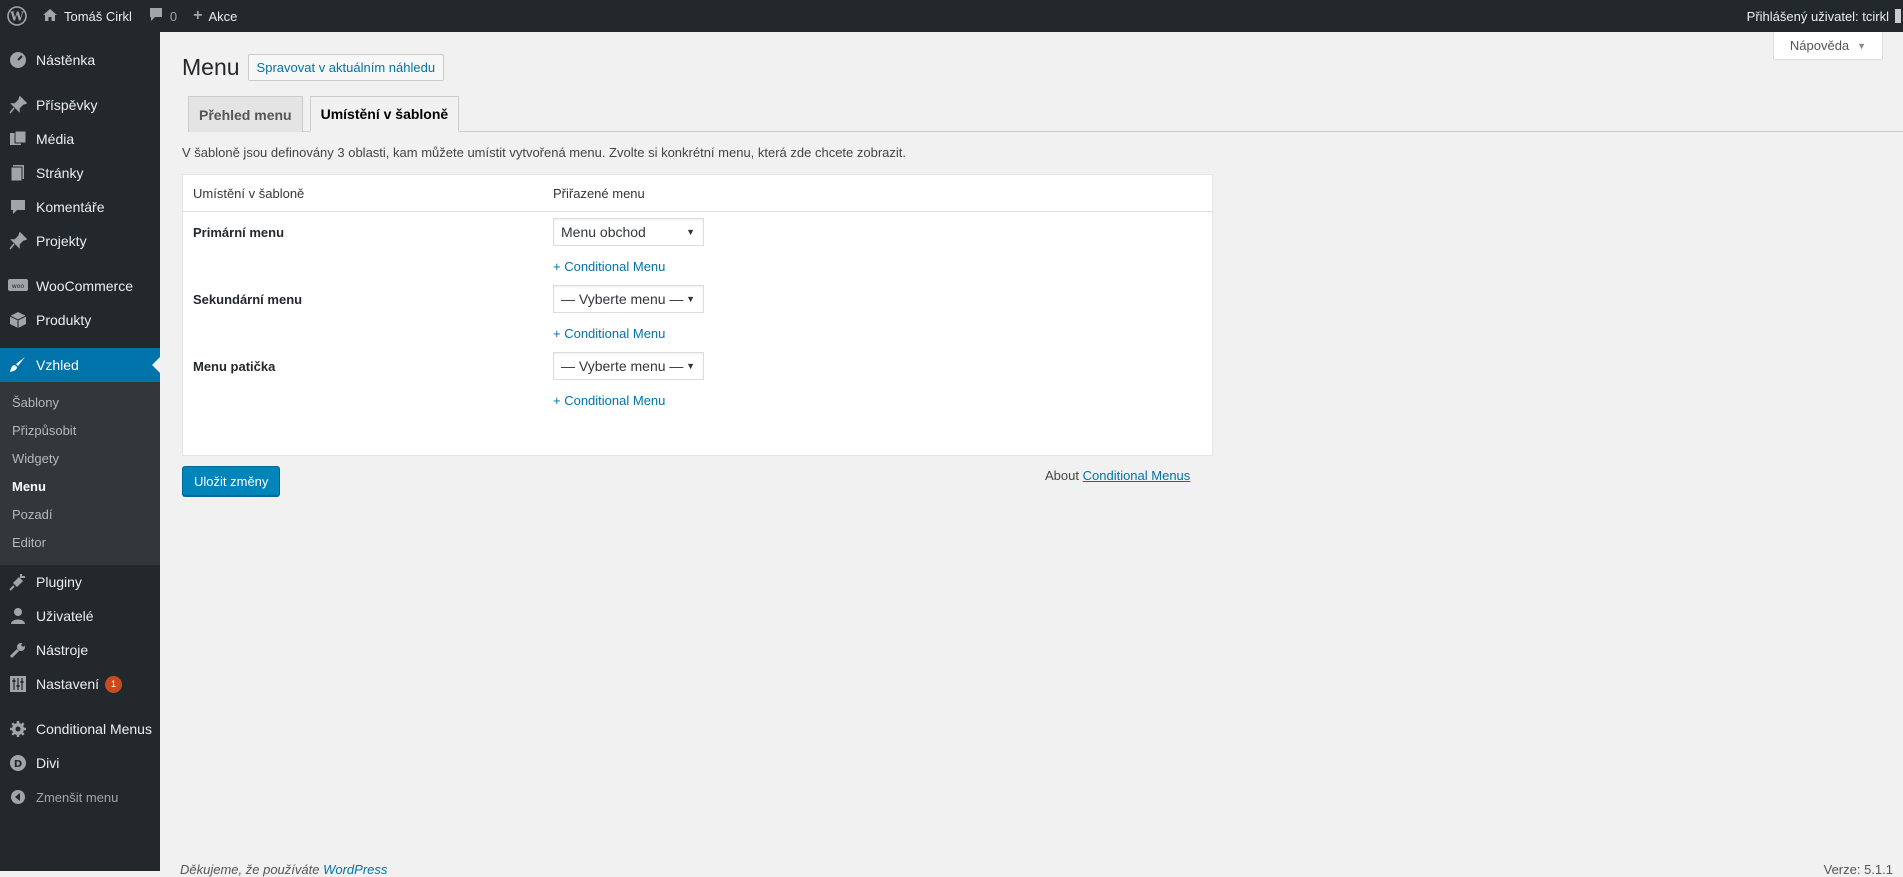 The height and width of the screenshot is (877, 1903). Describe the element at coordinates (697, 193) in the screenshot. I see `table-header: Umístění v šabloně Přiřazené menu` at that location.